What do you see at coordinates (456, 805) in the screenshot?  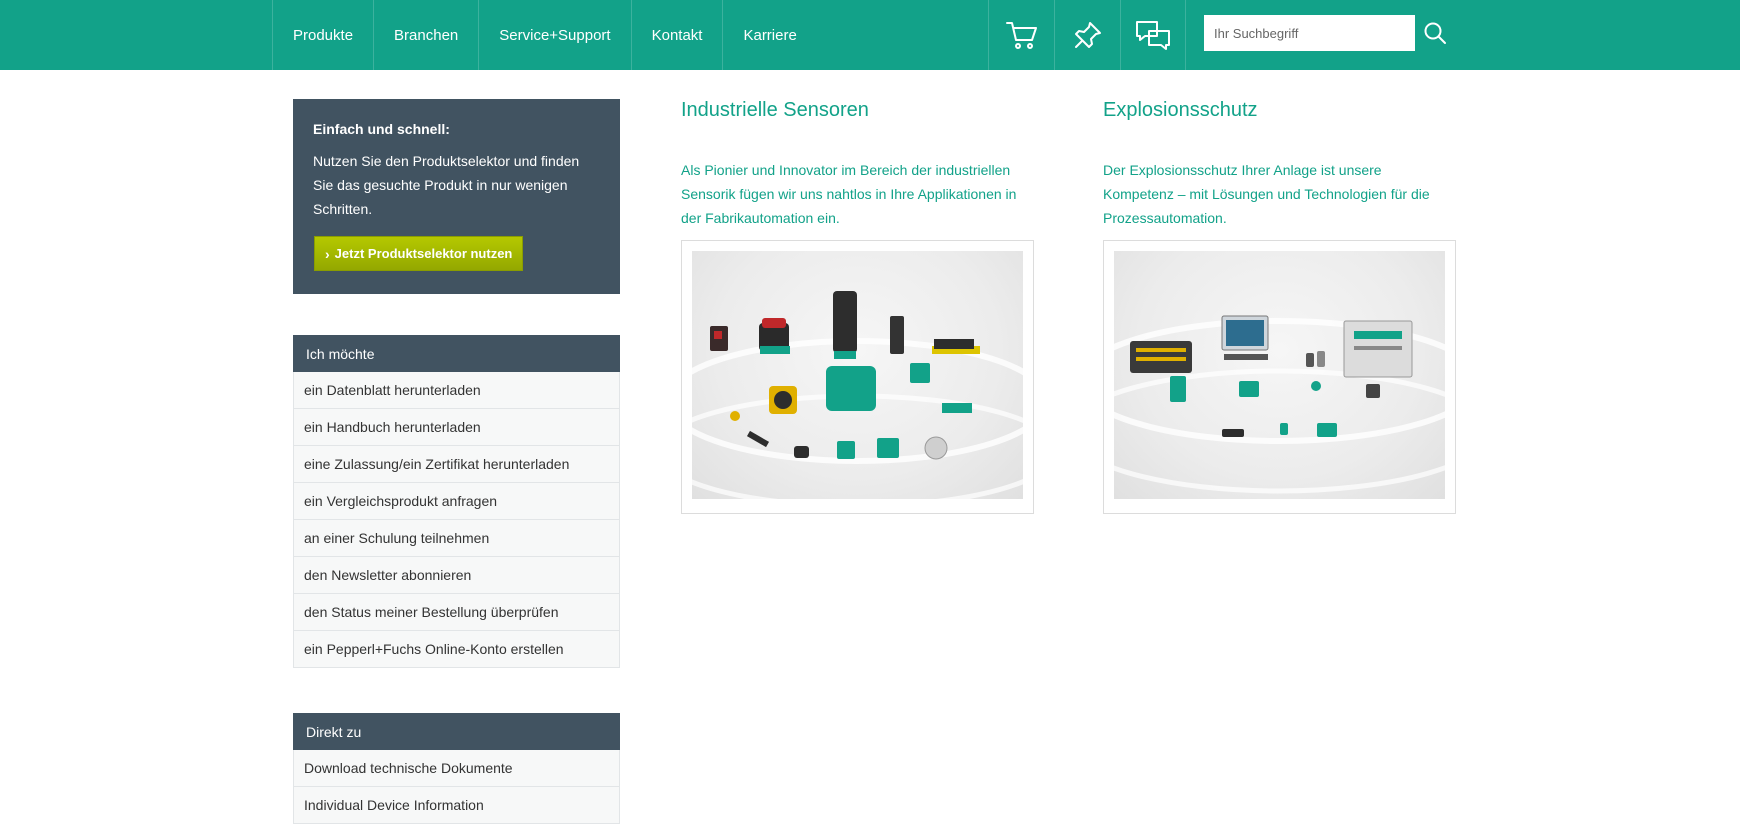 I see `list-item: Individual Device Information` at bounding box center [456, 805].